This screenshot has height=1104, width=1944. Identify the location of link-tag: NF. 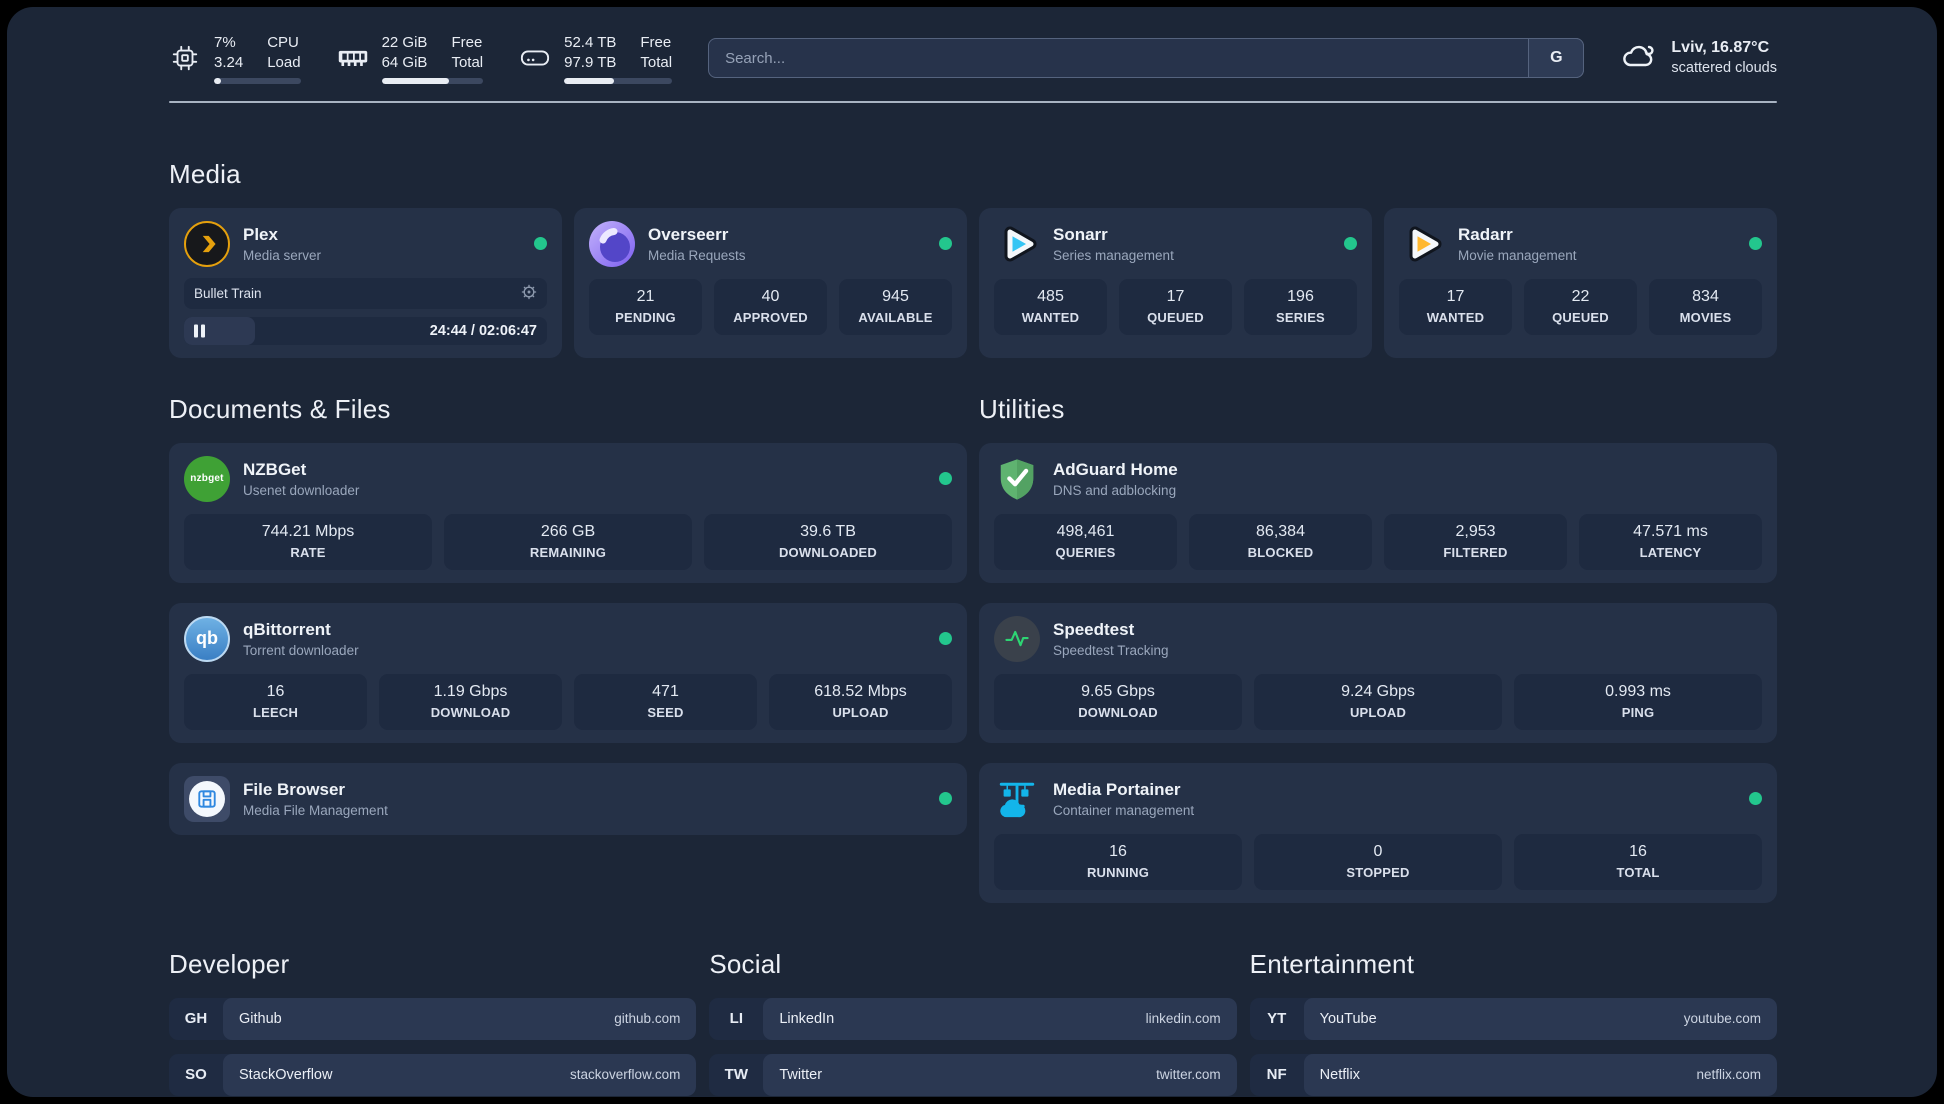
(1276, 1075).